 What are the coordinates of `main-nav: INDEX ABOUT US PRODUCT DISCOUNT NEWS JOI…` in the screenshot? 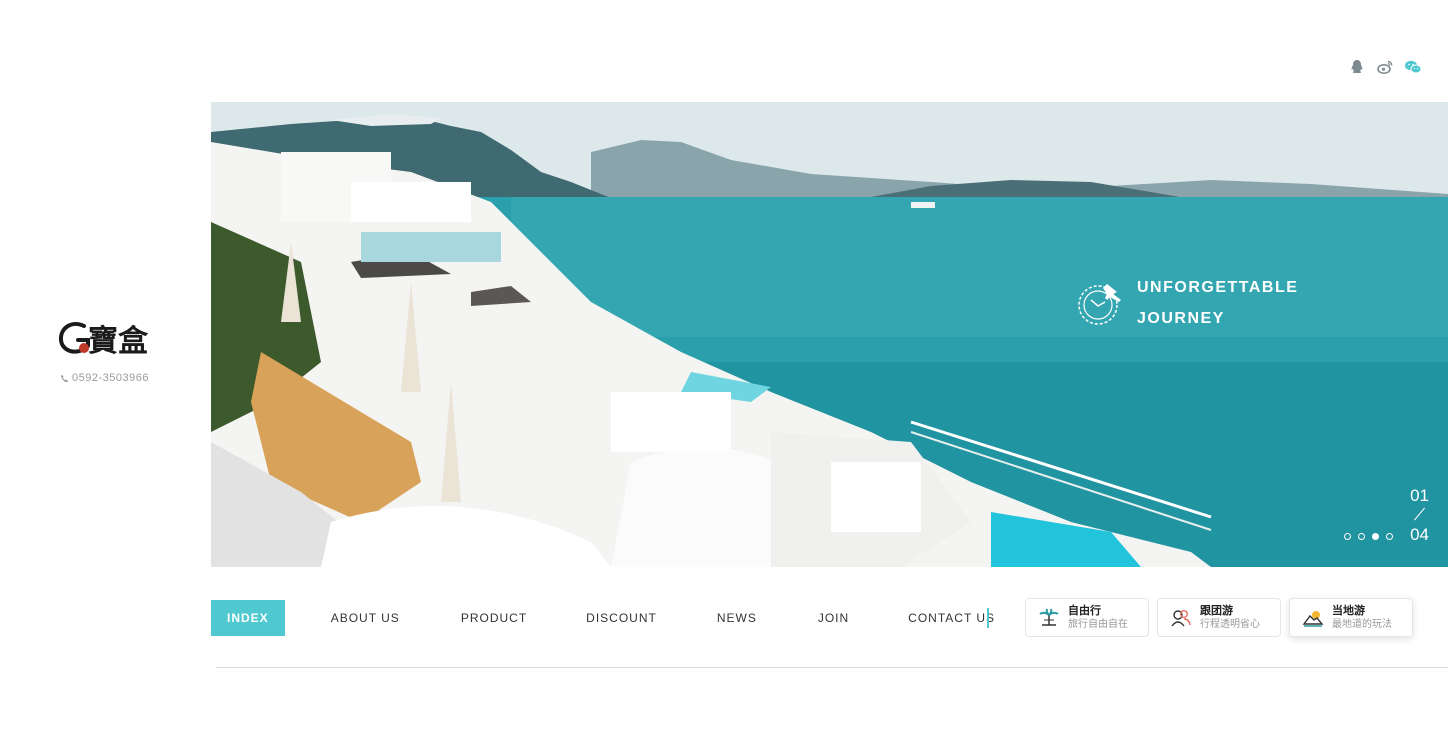 It's located at (603, 618).